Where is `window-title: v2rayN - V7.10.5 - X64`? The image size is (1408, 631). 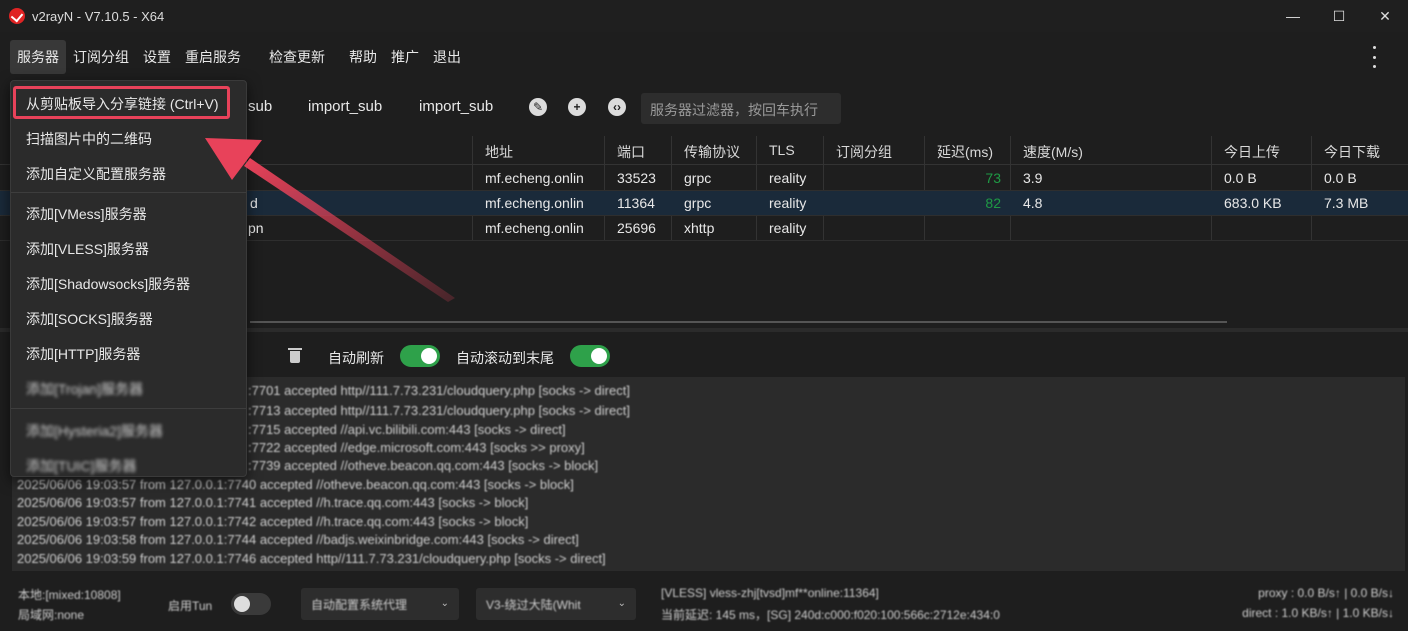
window-title: v2rayN - V7.10.5 - X64 is located at coordinates (98, 16).